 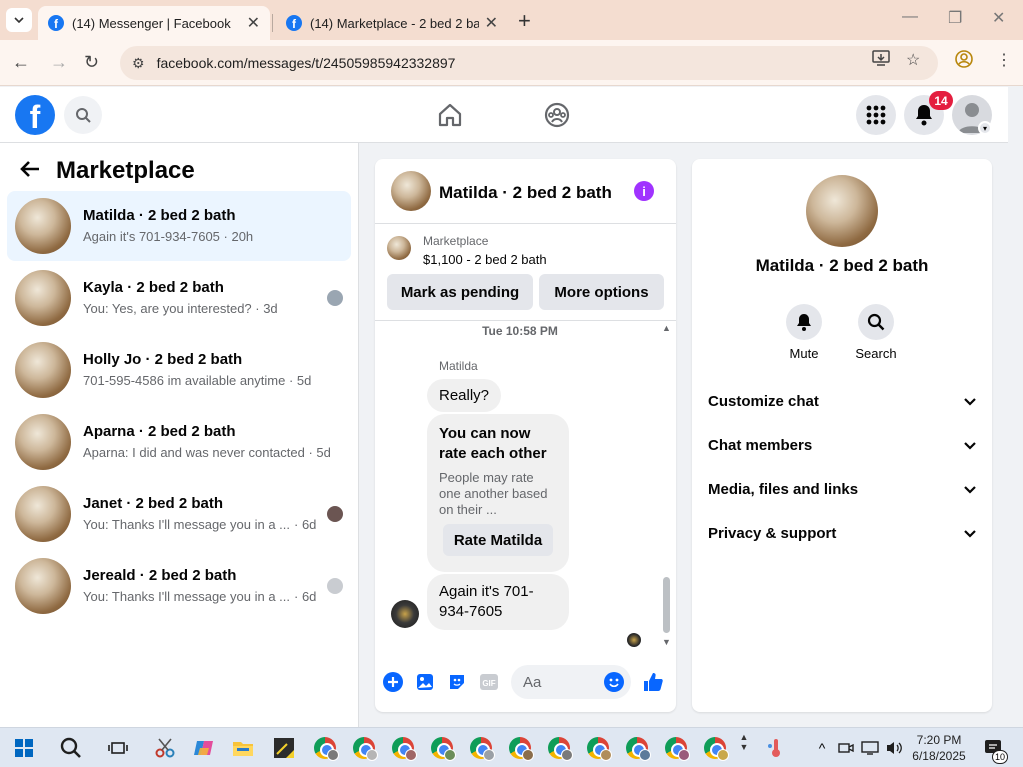 I want to click on page-scrollbar, so click(x=1015, y=407).